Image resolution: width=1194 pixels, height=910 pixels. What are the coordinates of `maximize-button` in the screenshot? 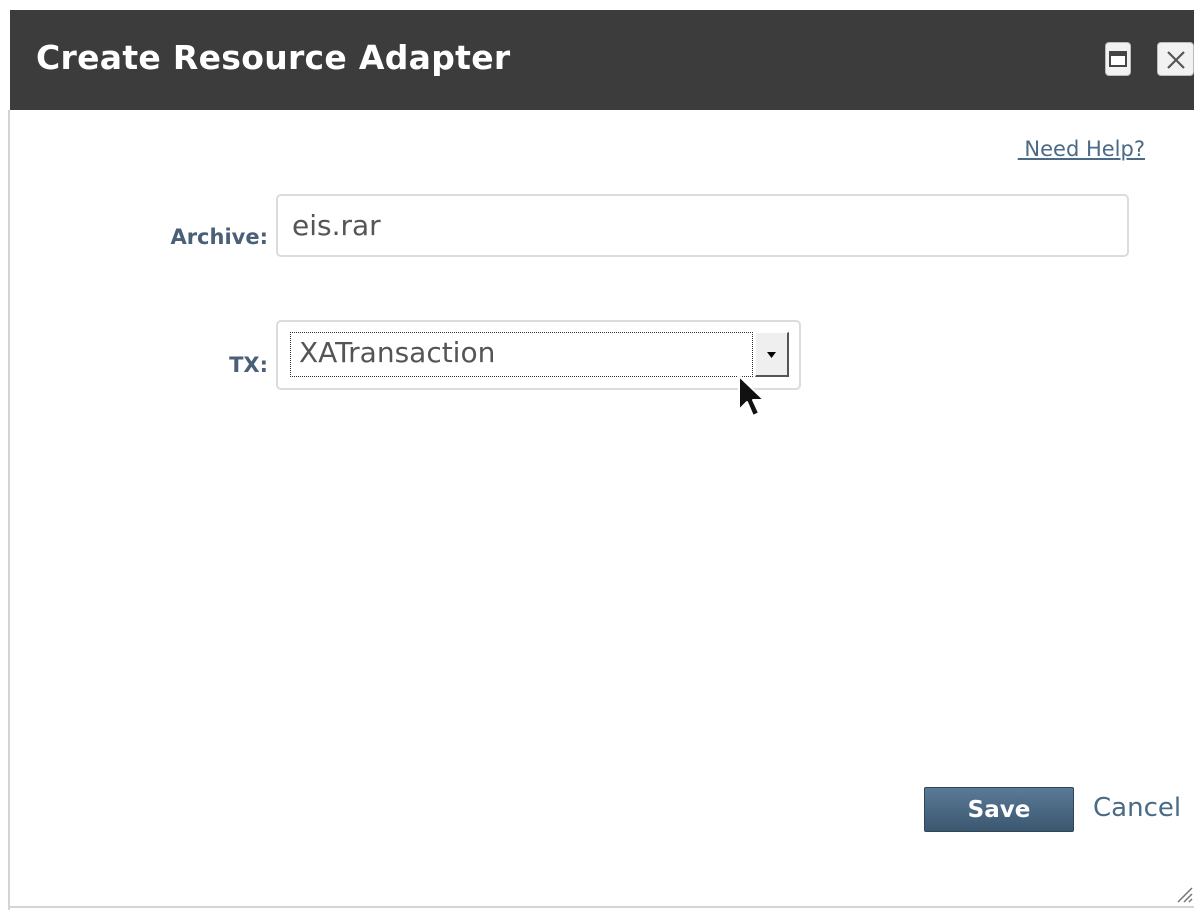 It's located at (1118, 59).